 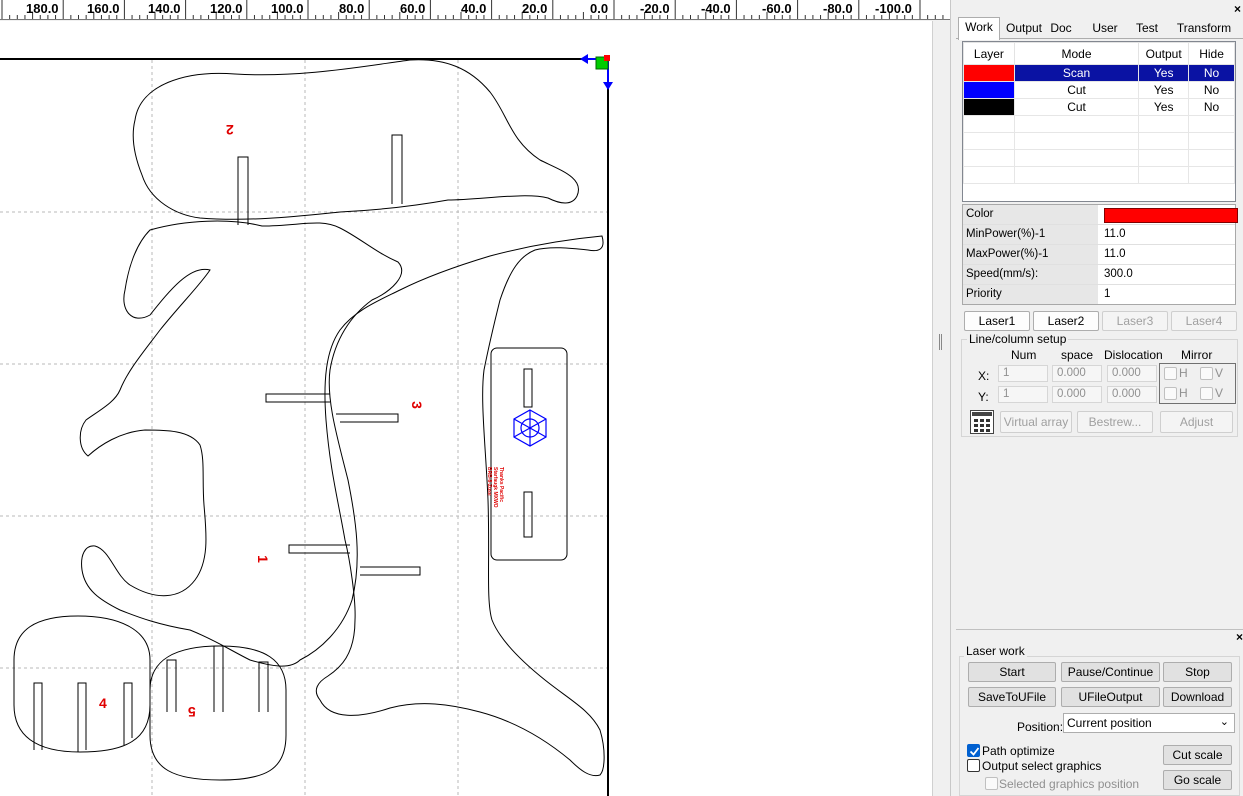 What do you see at coordinates (1168, 254) in the screenshot?
I see `maxpower-input: 11.0` at bounding box center [1168, 254].